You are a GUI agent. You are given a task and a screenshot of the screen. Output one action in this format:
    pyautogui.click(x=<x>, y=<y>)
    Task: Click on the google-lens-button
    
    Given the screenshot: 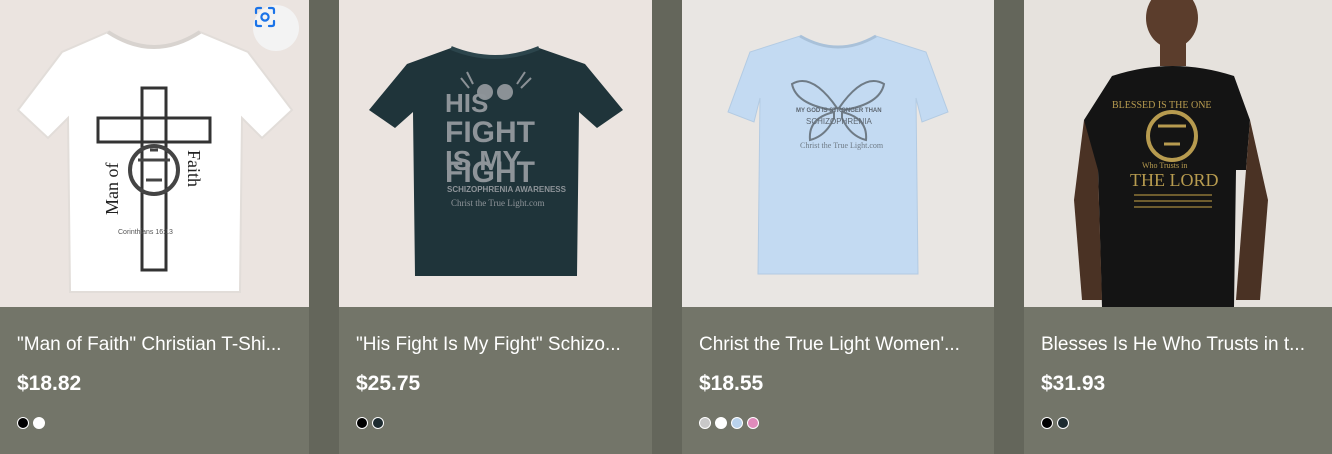 What is the action you would take?
    pyautogui.click(x=276, y=28)
    